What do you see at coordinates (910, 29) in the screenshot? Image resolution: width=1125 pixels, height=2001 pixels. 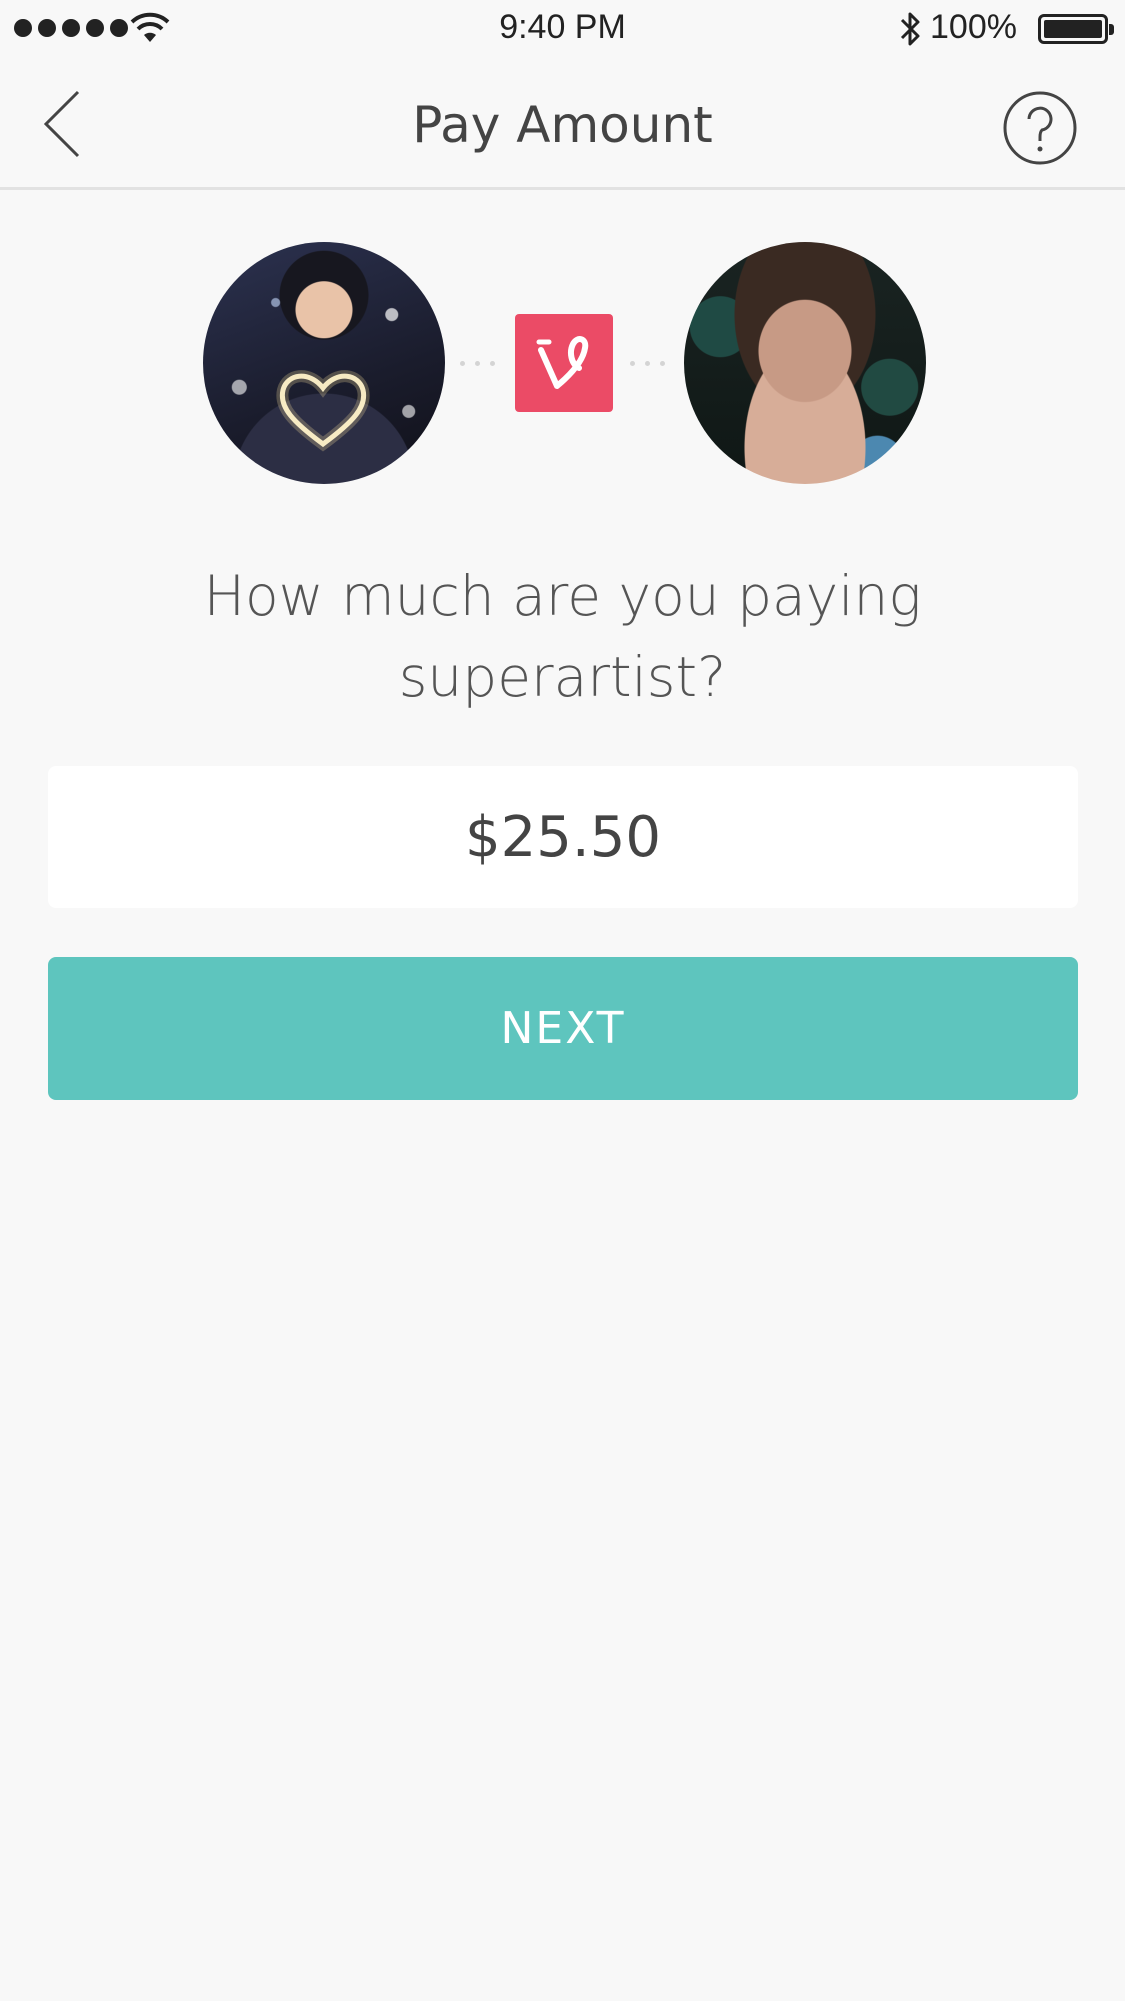 I see `bluetooth-icon` at bounding box center [910, 29].